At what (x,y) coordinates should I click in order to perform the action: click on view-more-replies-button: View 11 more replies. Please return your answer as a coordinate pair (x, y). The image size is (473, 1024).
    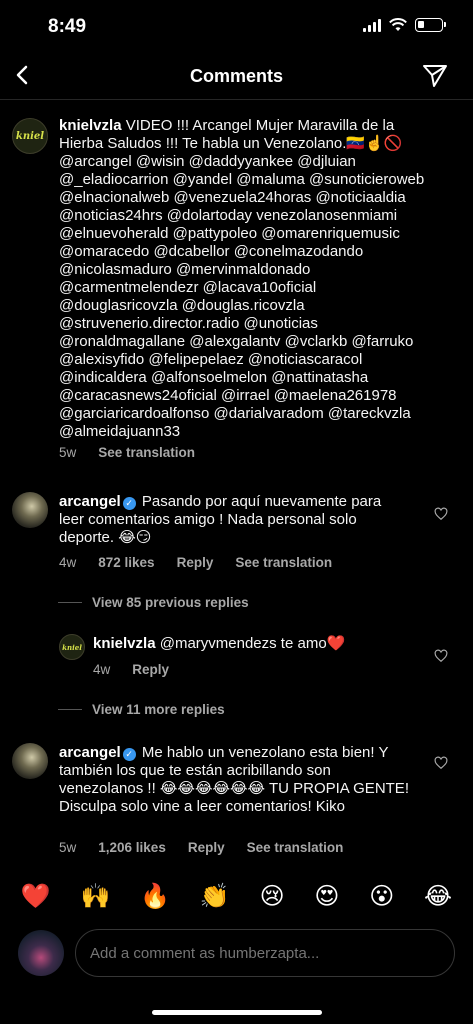
    Looking at the image, I should click on (141, 709).